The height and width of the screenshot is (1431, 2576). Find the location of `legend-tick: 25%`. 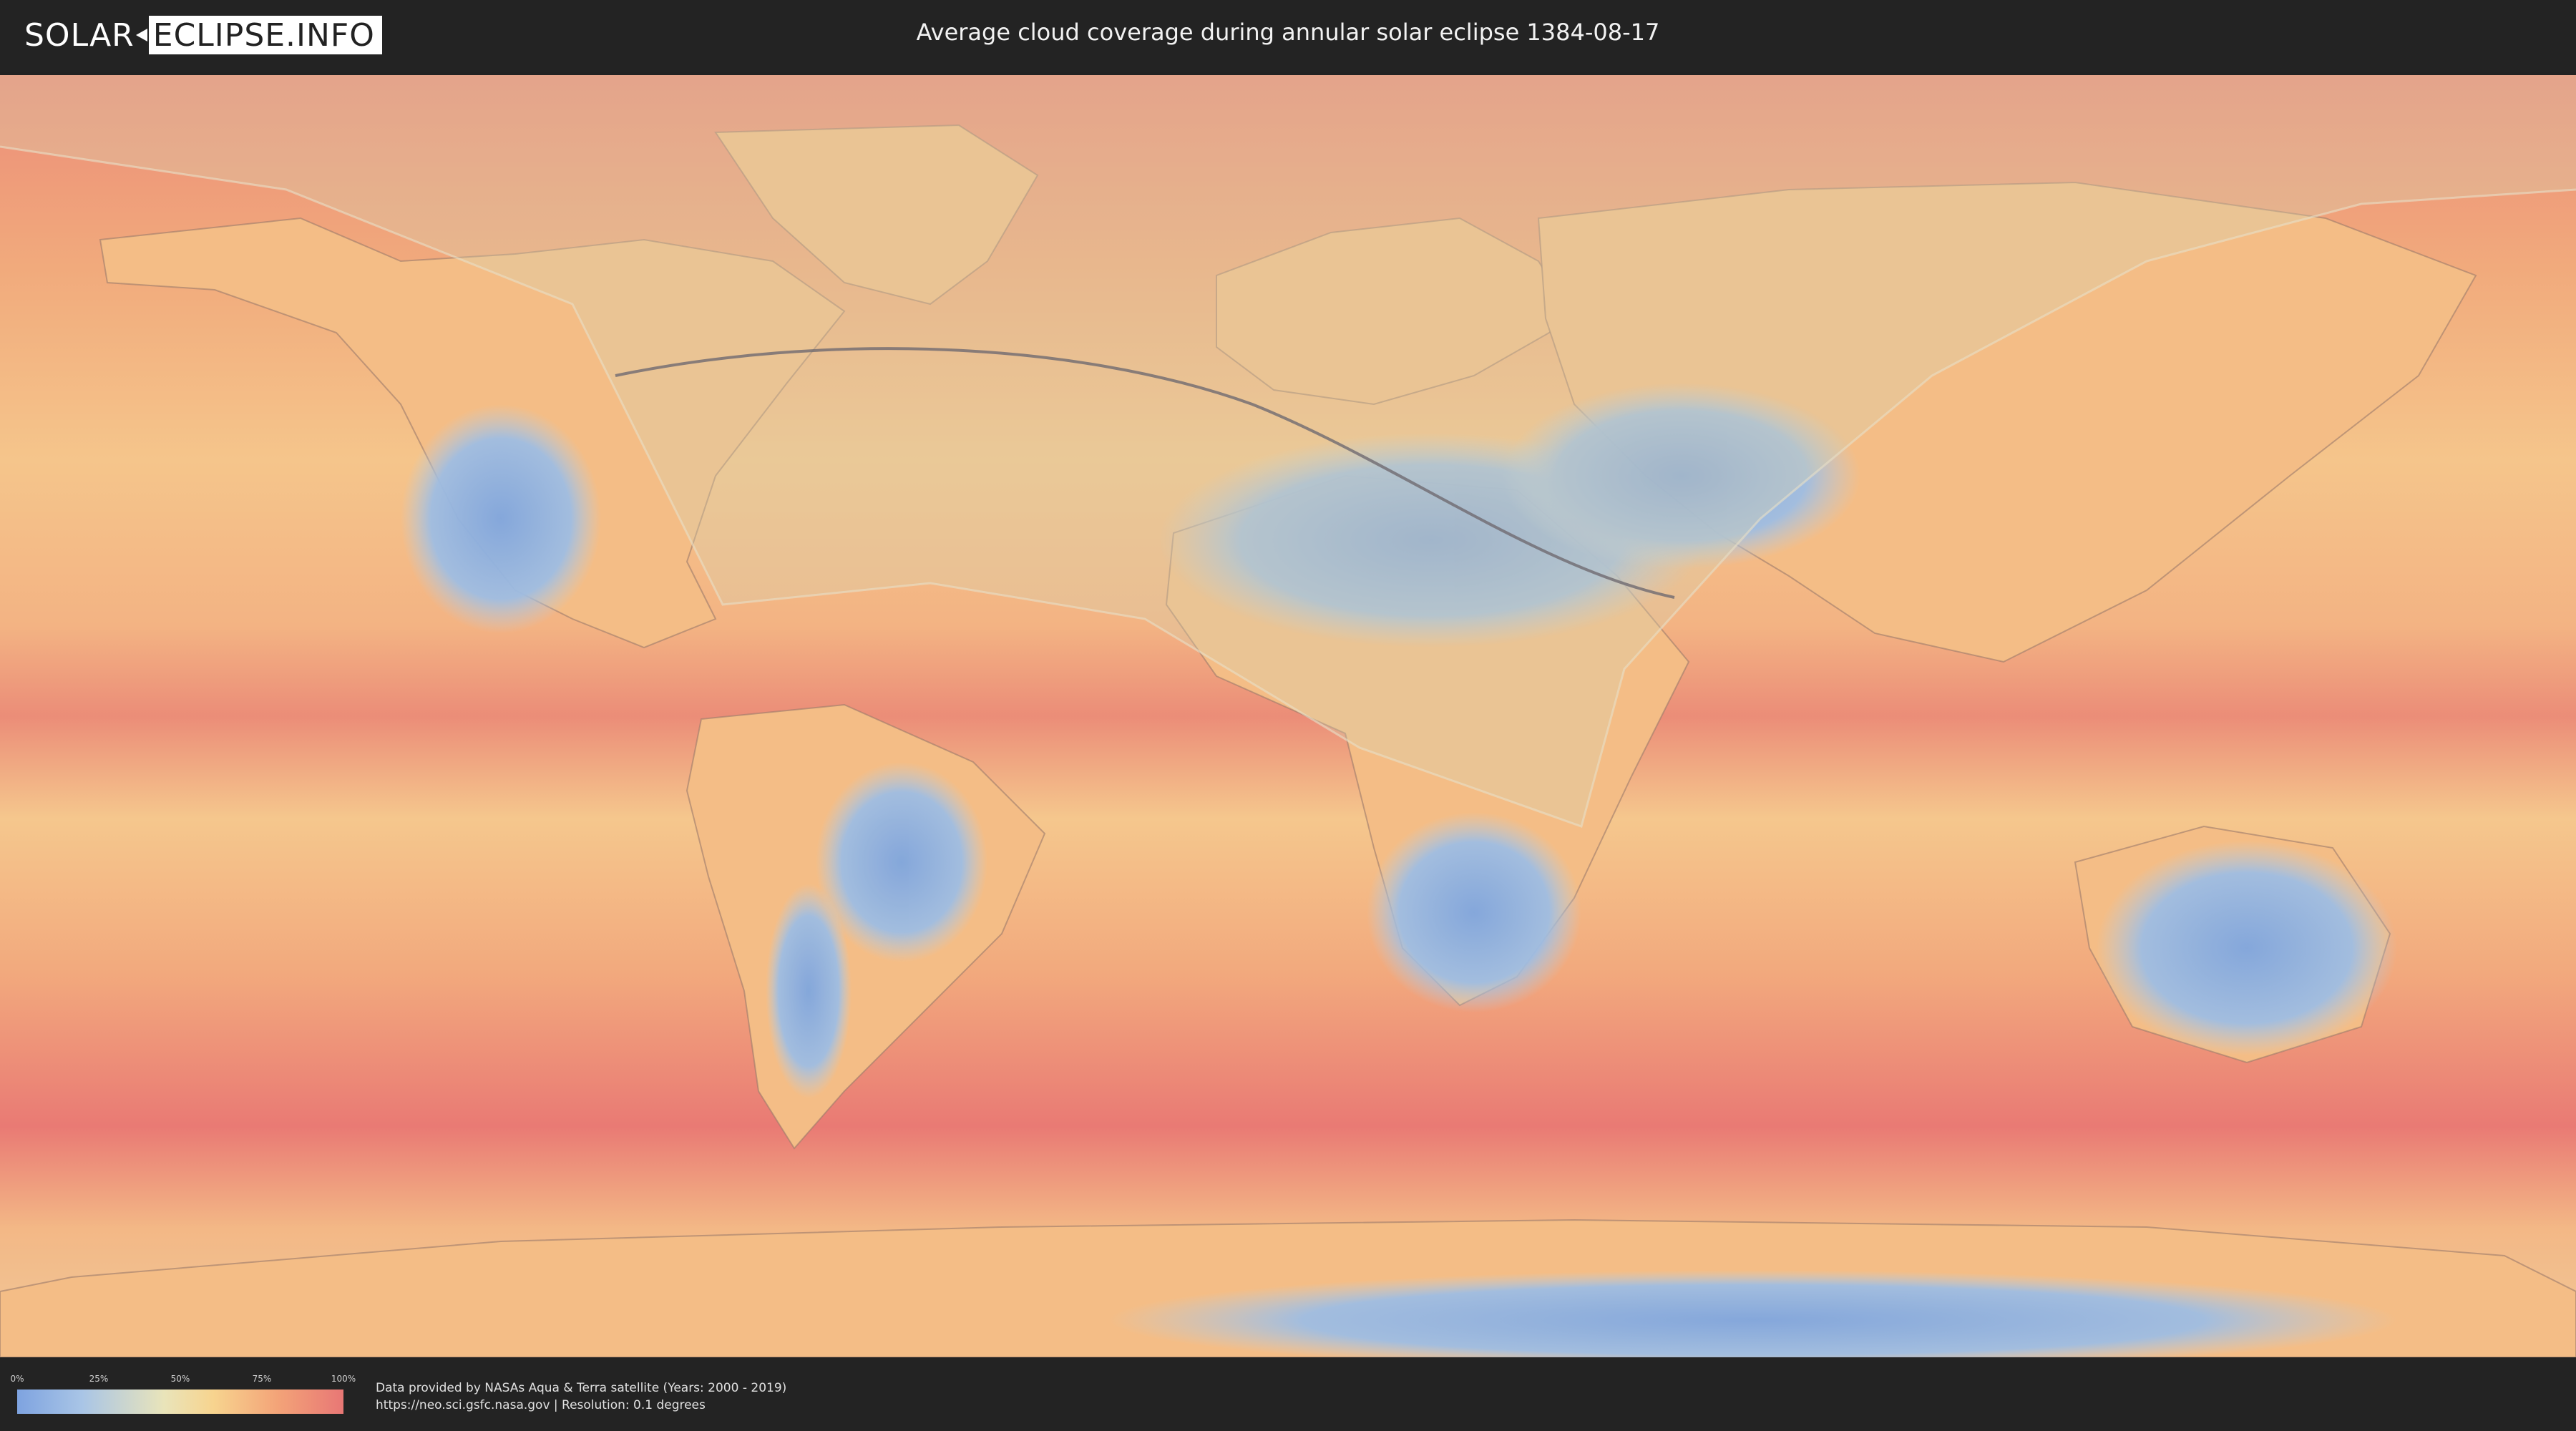

legend-tick: 25% is located at coordinates (99, 1379).